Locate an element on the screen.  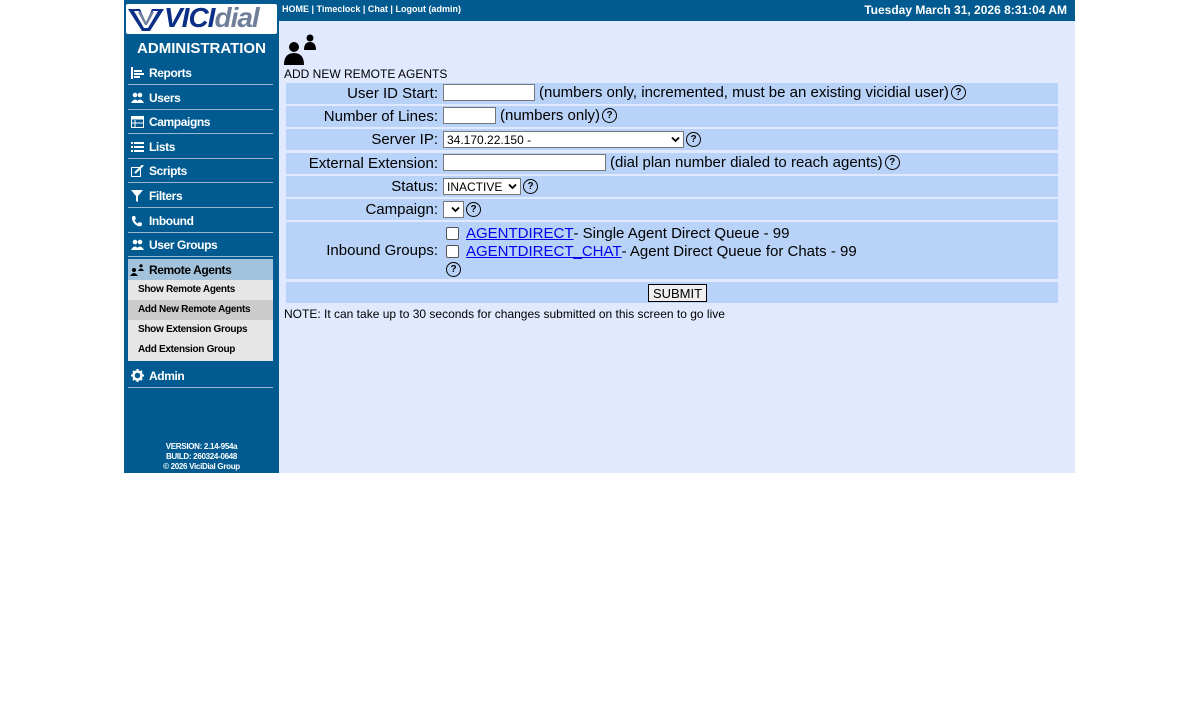
nav-reports: Reports is located at coordinates (200, 73).